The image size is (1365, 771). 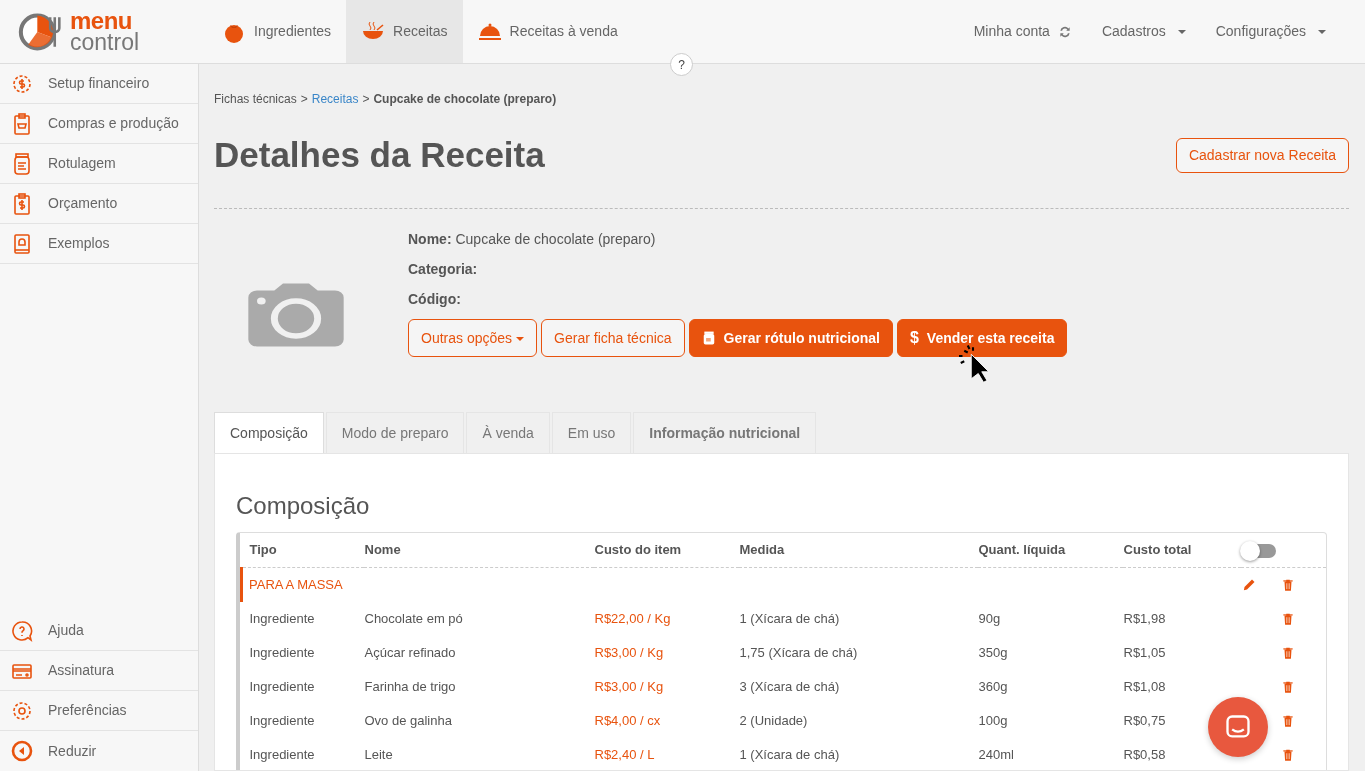 I want to click on tab: À venda, so click(x=508, y=433).